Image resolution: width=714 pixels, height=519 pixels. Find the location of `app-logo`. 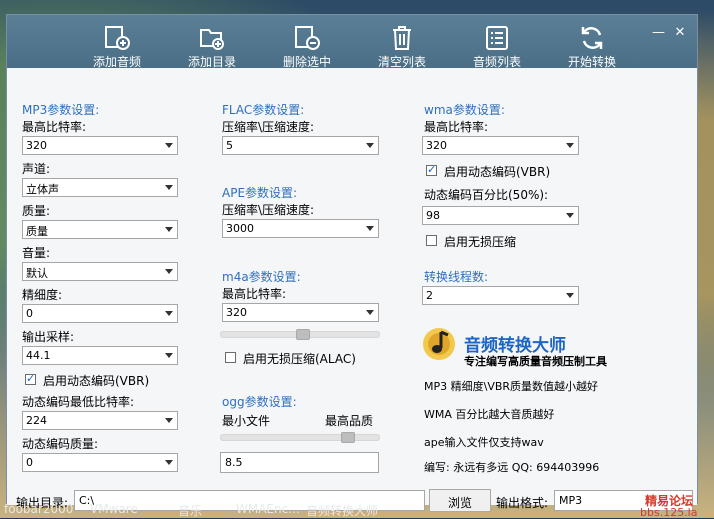

app-logo is located at coordinates (441, 345).